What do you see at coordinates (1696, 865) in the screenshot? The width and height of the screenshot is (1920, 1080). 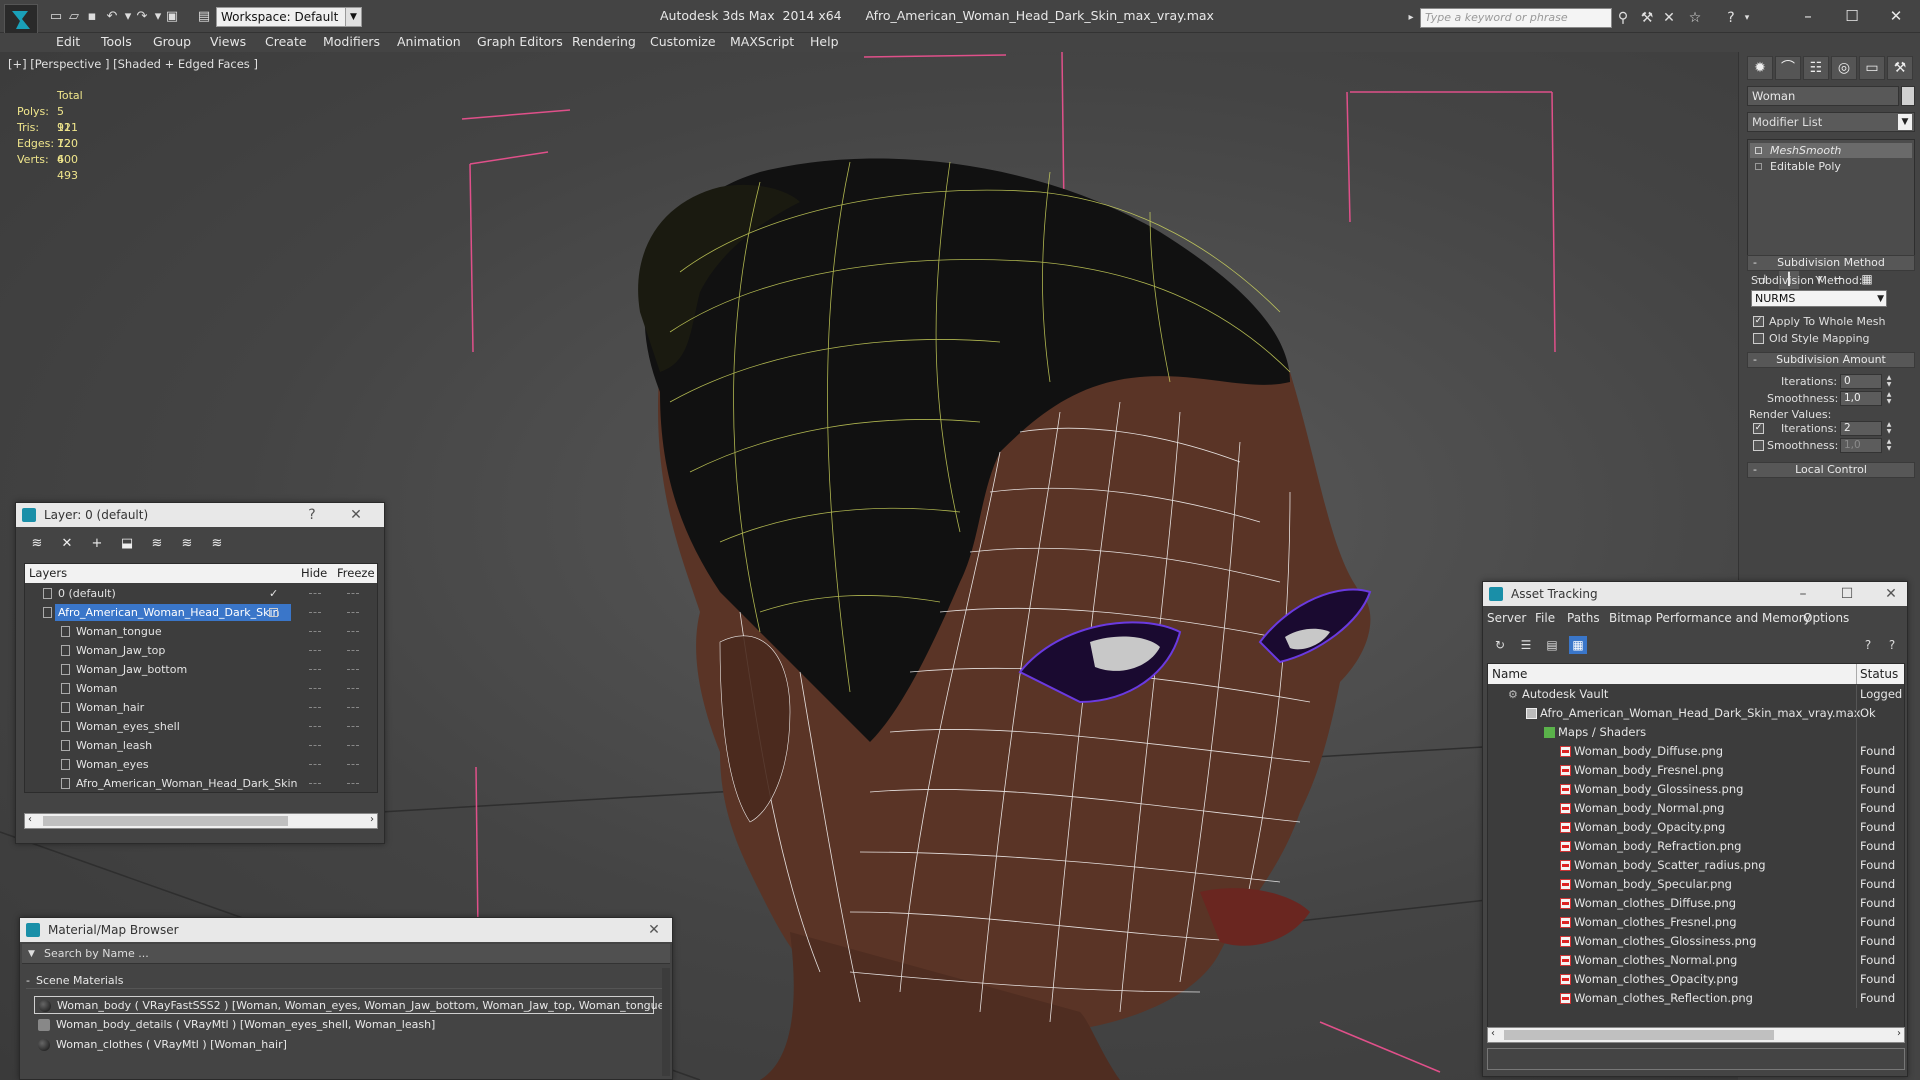 I see `asset-row-map: Woman_body_Scatter_radius.png Found` at bounding box center [1696, 865].